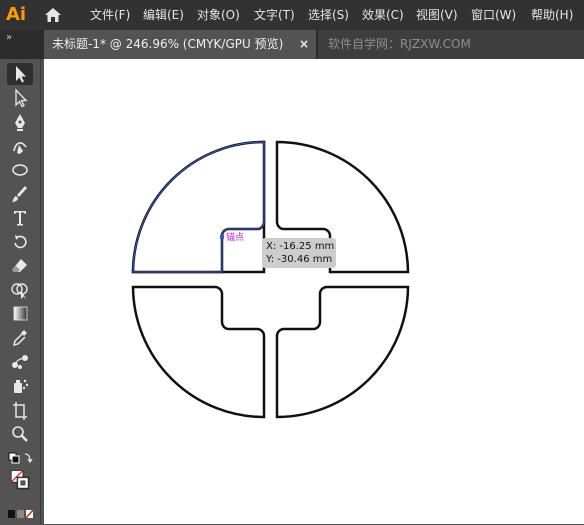 The height and width of the screenshot is (525, 584). I want to click on secondary-tab: 软件自学网：RJZXW.COM, so click(451, 44).